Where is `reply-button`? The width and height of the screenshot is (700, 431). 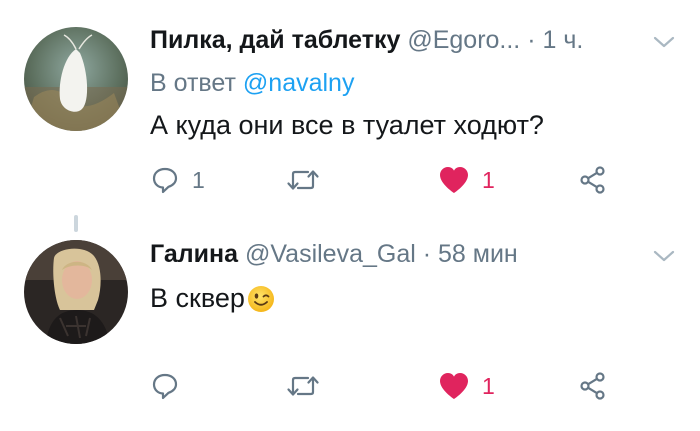 reply-button is located at coordinates (171, 386).